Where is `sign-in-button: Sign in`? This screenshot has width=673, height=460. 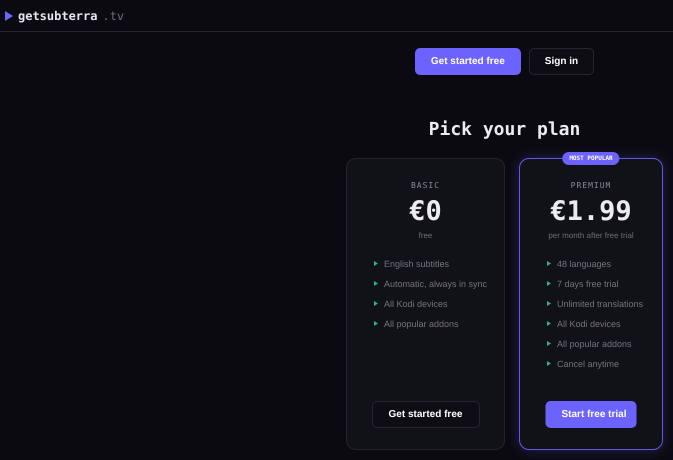 sign-in-button: Sign in is located at coordinates (561, 61).